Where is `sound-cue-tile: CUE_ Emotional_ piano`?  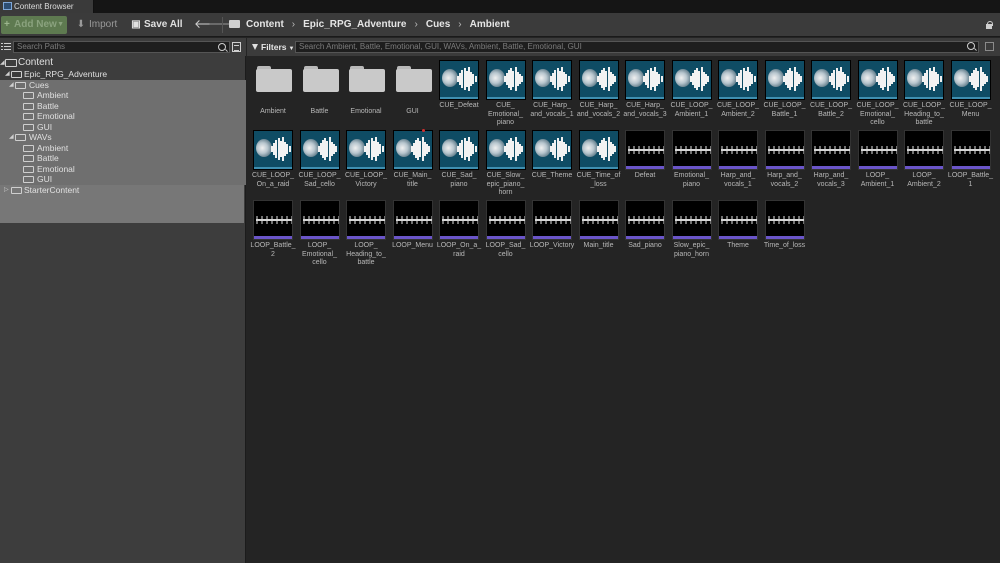 sound-cue-tile: CUE_ Emotional_ piano is located at coordinates (506, 94).